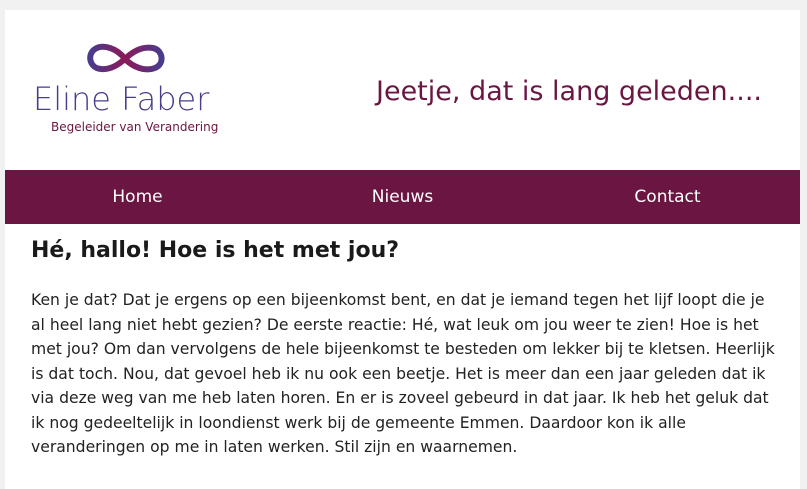 The image size is (807, 489). I want to click on nav-item-contact: Contact, so click(667, 197).